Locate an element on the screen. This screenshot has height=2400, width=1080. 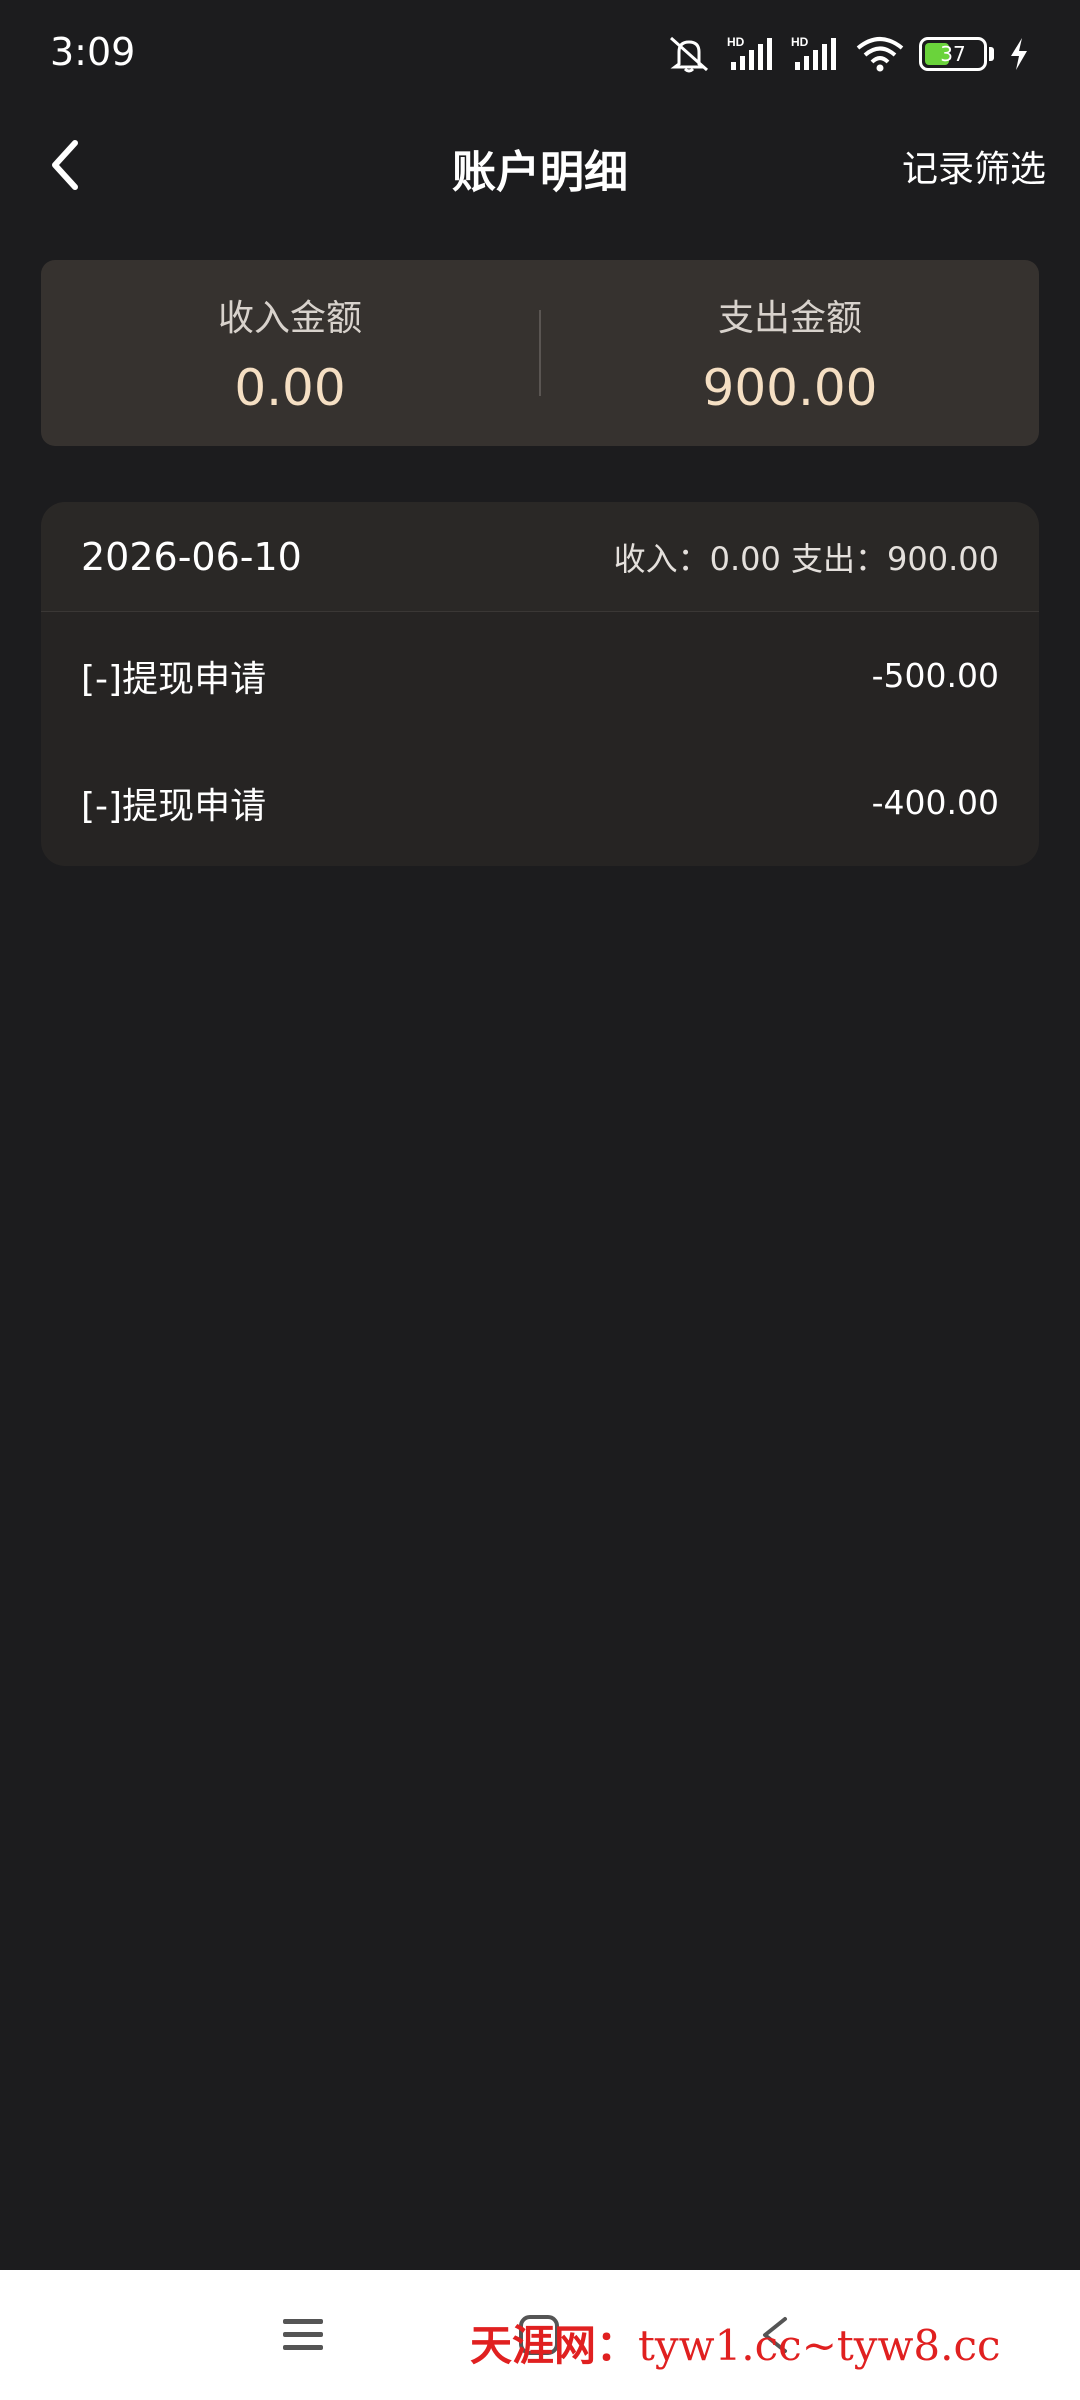
record-date-header: 2026-06-10 收入：0.00 支出：900.00 is located at coordinates (540, 557).